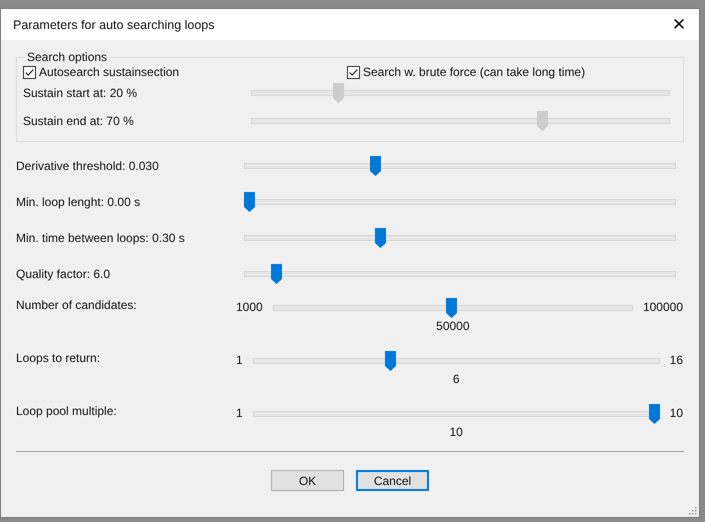 The width and height of the screenshot is (705, 522). Describe the element at coordinates (64, 274) in the screenshot. I see `slider-label: Quality factor: 6.0` at that location.